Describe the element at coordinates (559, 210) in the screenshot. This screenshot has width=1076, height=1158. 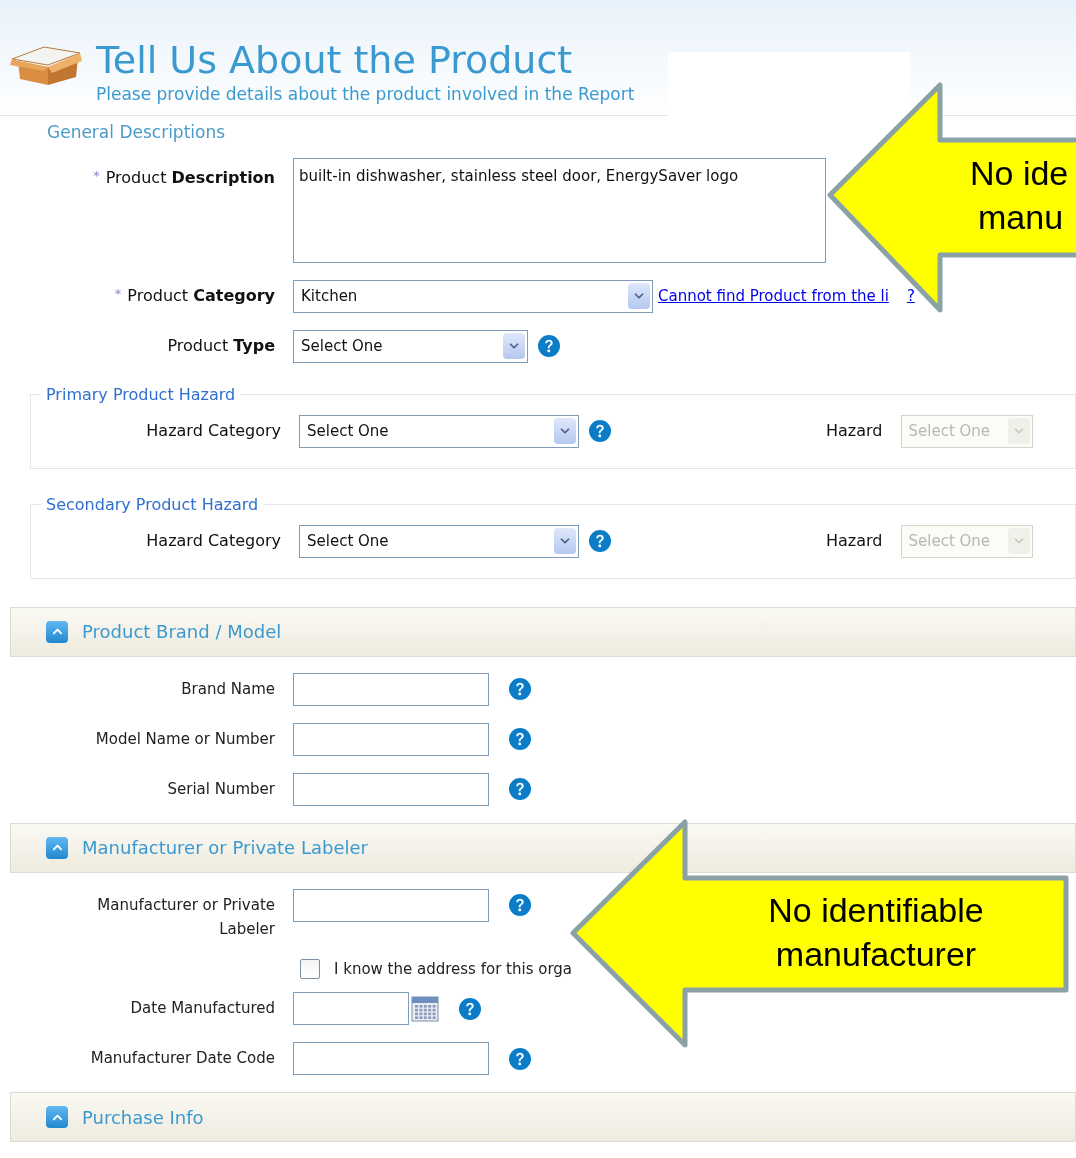
I see `description-textarea: built-in dishwasher, stainless steel door, EnergySaver logo` at that location.